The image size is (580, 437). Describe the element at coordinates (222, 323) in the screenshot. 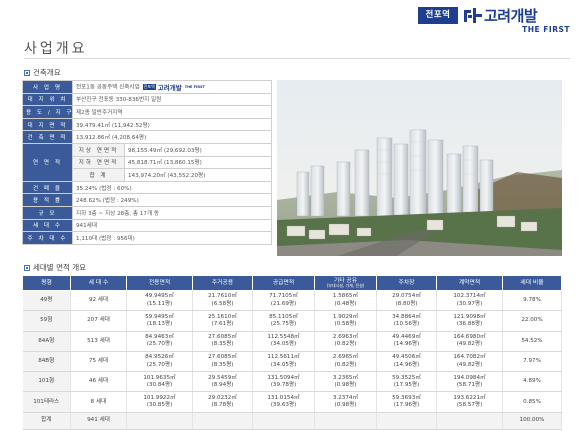

I see `area-pyeong: (7.61평)` at that location.